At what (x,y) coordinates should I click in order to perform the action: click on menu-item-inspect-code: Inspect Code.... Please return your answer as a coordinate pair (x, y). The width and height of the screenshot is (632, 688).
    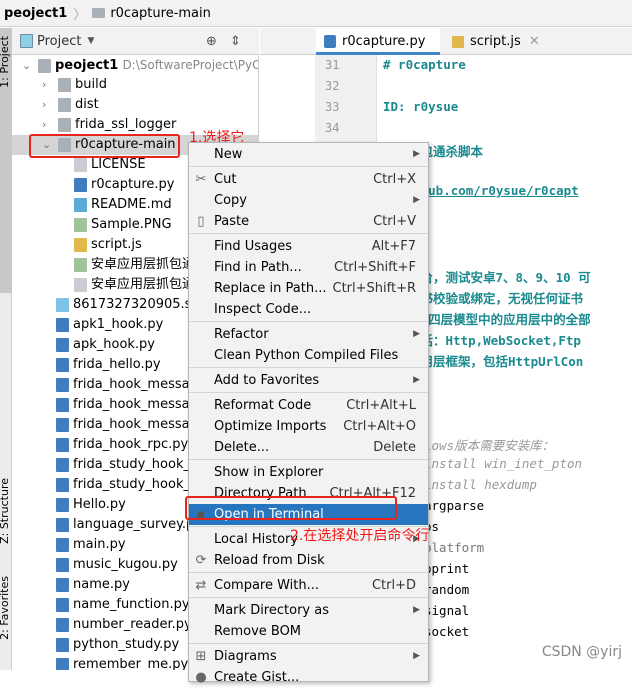
    Looking at the image, I should click on (308, 309).